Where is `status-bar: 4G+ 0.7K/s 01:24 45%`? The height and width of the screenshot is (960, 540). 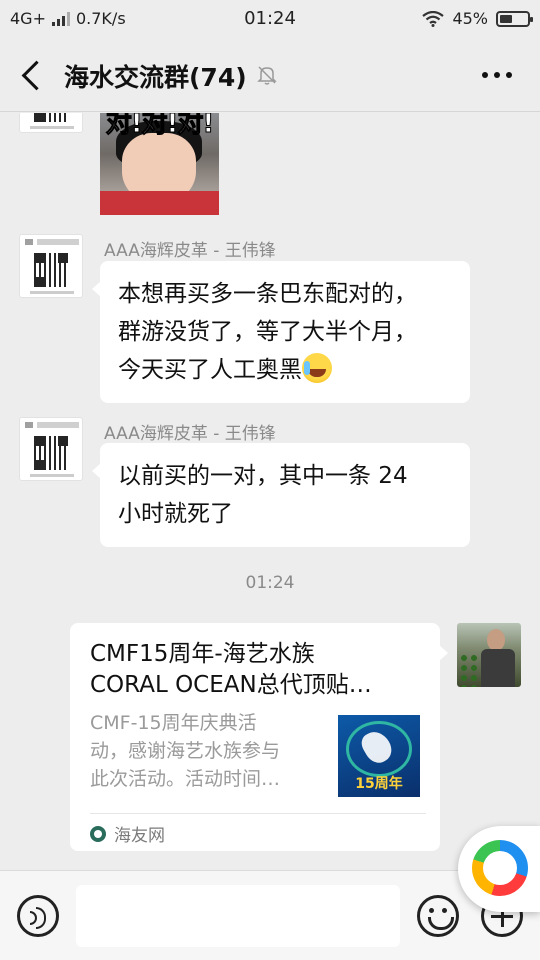 status-bar: 4G+ 0.7K/s 01:24 45% is located at coordinates (270, 19).